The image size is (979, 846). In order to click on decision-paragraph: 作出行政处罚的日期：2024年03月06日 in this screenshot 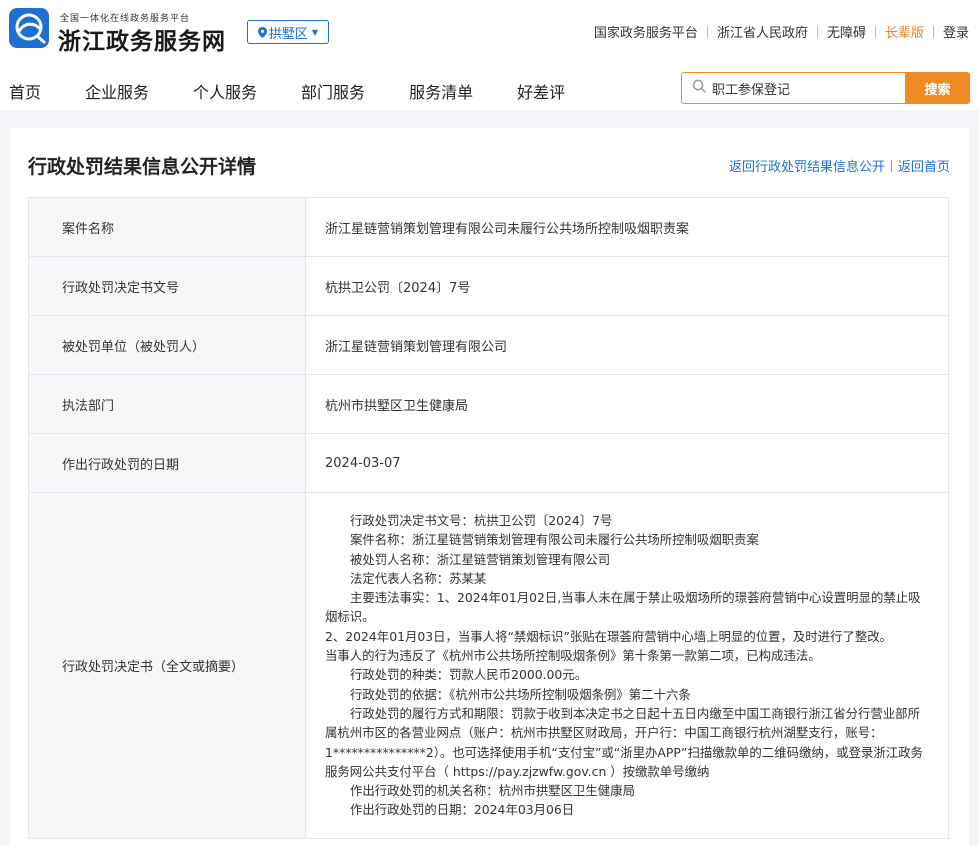, I will do `click(462, 810)`.